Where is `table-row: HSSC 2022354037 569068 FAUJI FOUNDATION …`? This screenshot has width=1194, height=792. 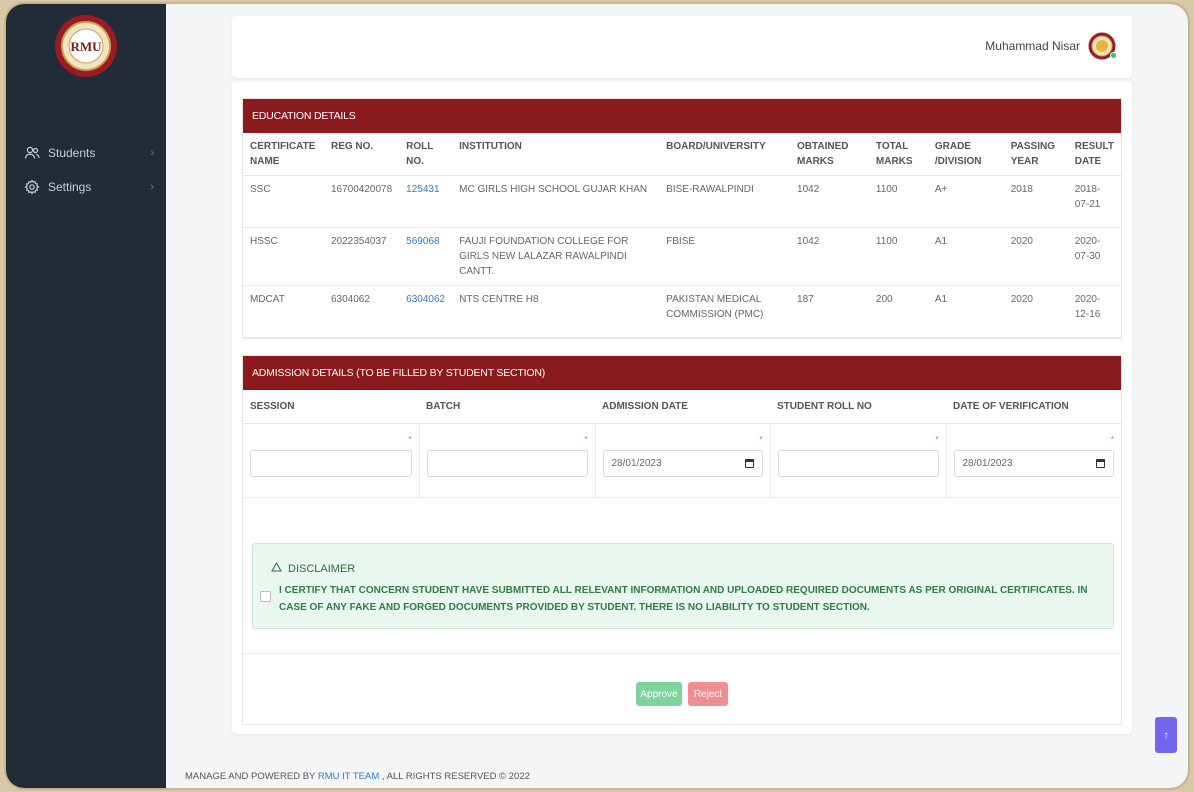
table-row: HSSC 2022354037 569068 FAUJI FOUNDATION … is located at coordinates (682, 256).